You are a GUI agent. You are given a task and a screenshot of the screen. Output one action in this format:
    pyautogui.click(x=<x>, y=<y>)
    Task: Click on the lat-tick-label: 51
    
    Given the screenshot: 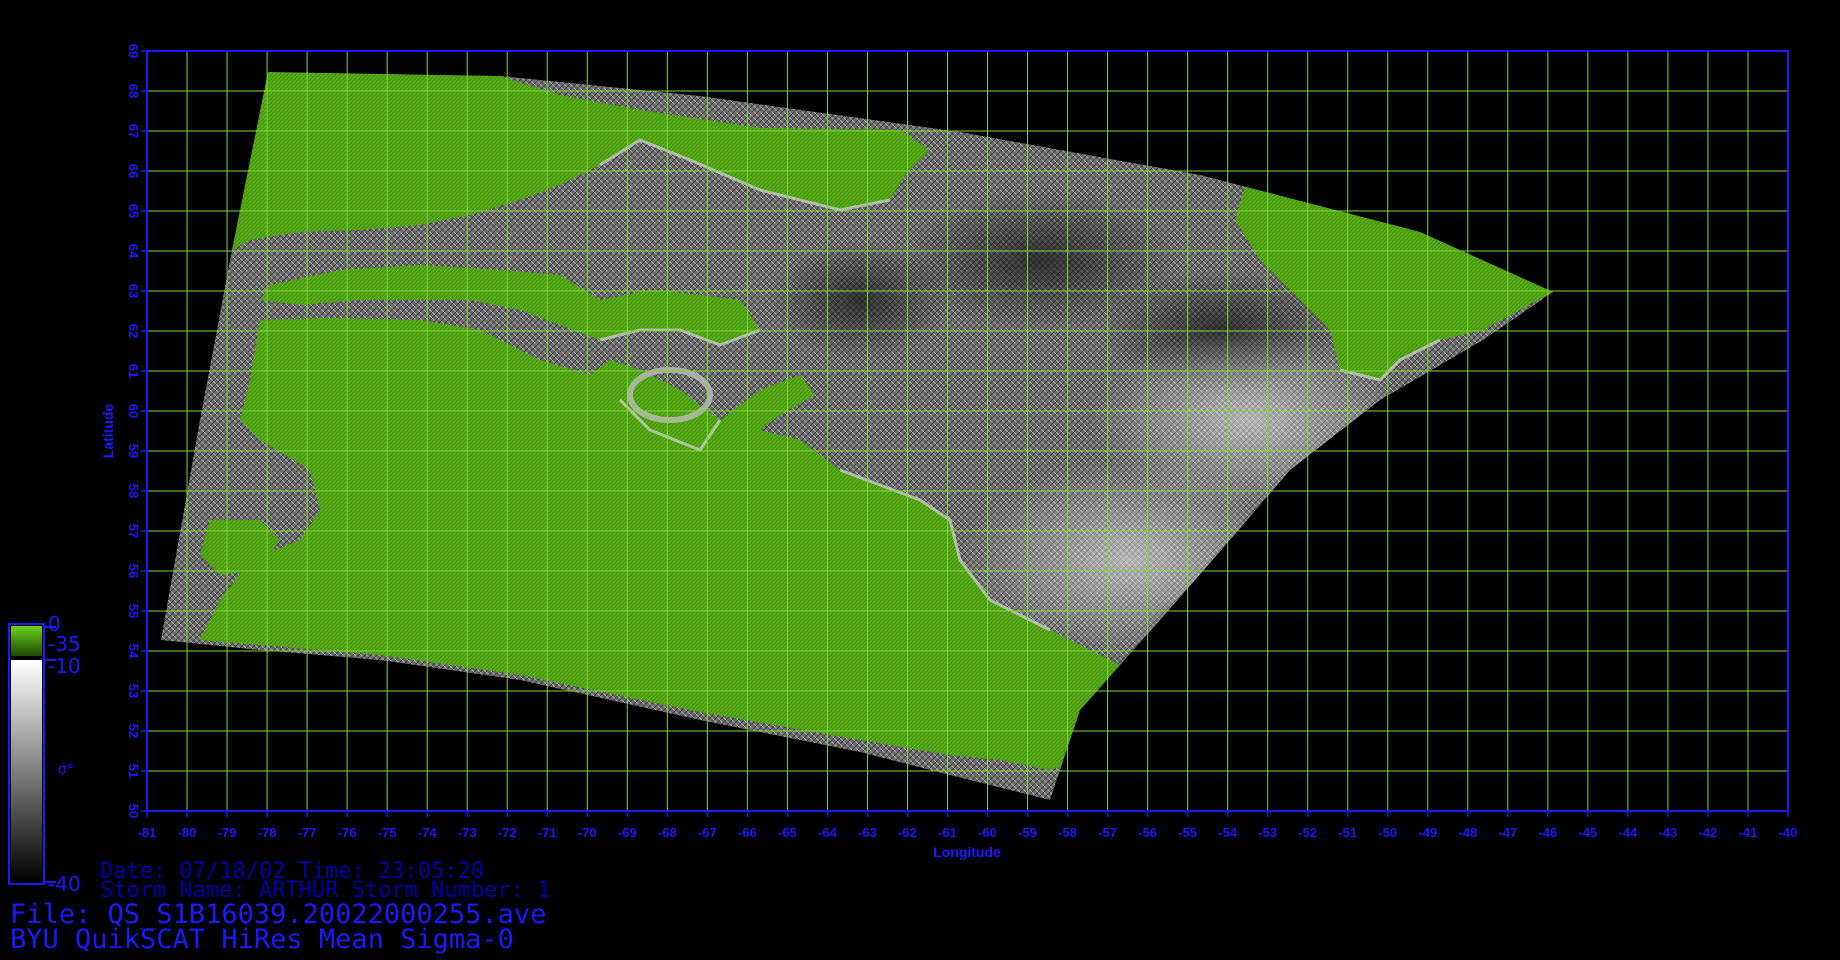 What is the action you would take?
    pyautogui.click(x=133, y=771)
    